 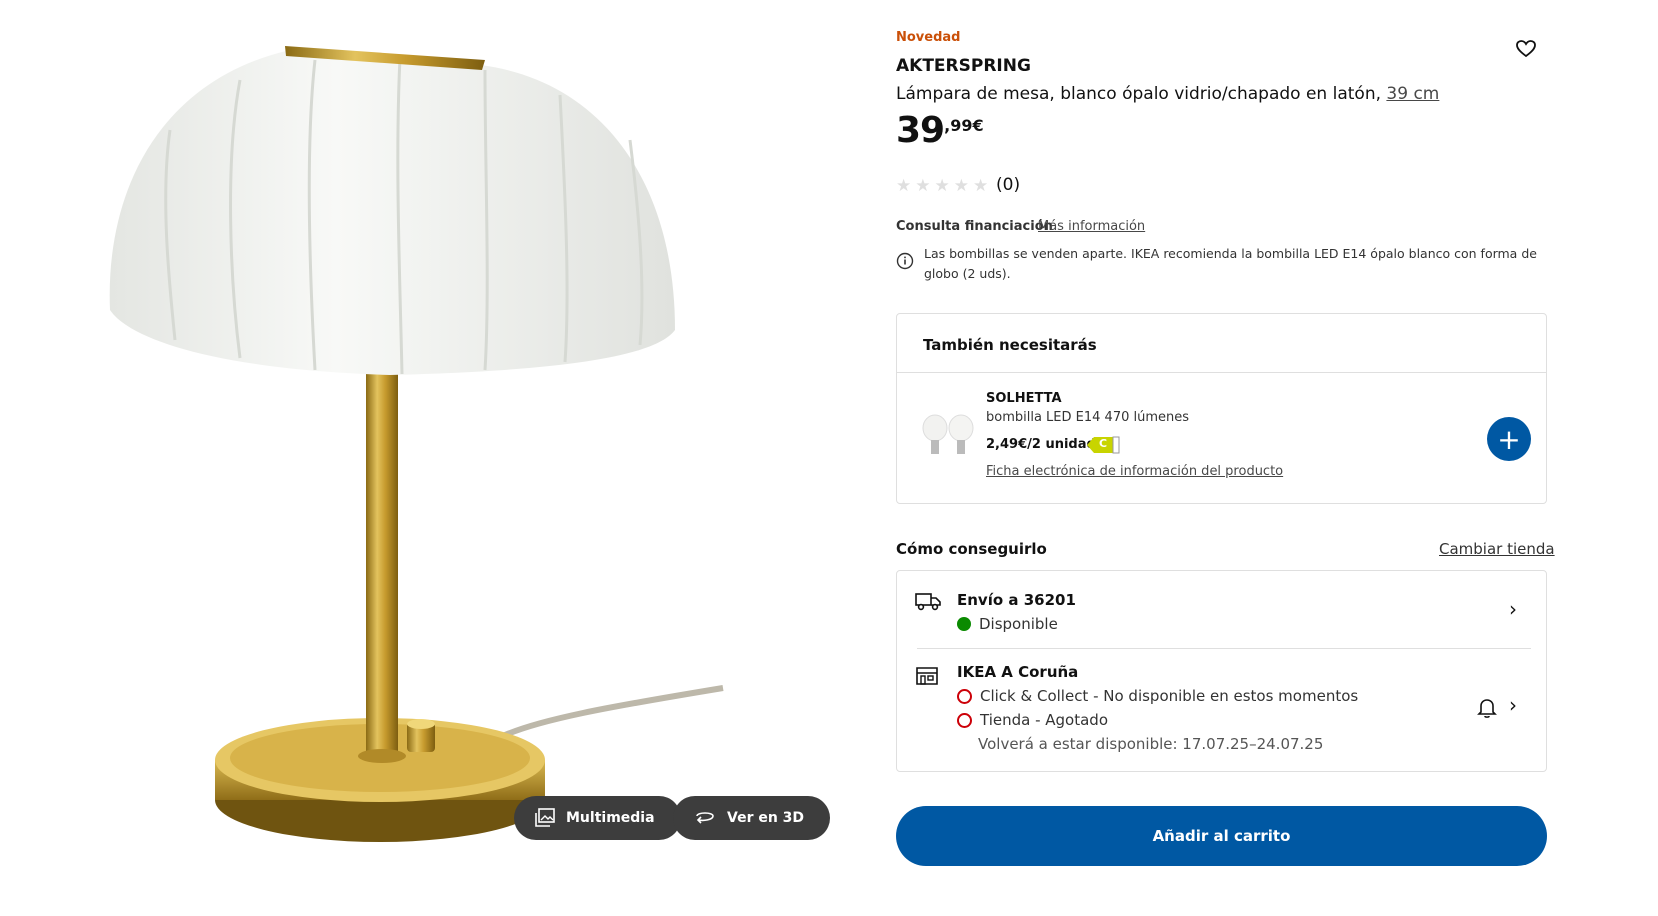 I want to click on also-need-title: También necesitarás, so click(x=1010, y=345).